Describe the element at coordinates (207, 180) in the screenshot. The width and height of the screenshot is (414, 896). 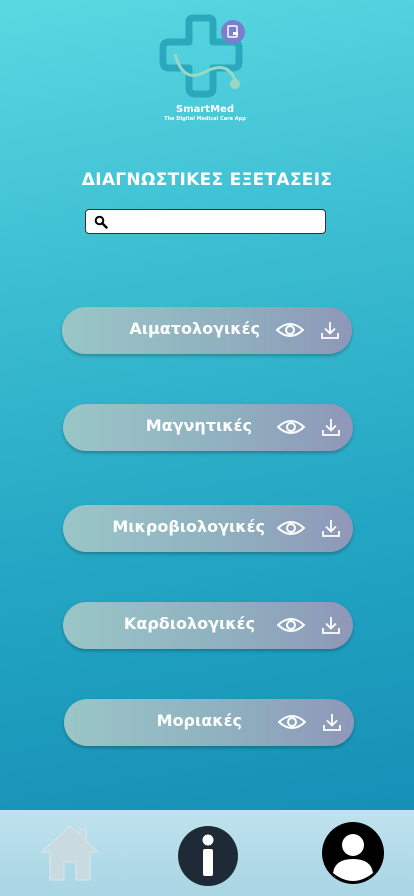
I see `page-title: ΔΙΑΓΝΩΣΤΙΚΕΣ ΕΞΕΤΑΣΕΙΣ` at that location.